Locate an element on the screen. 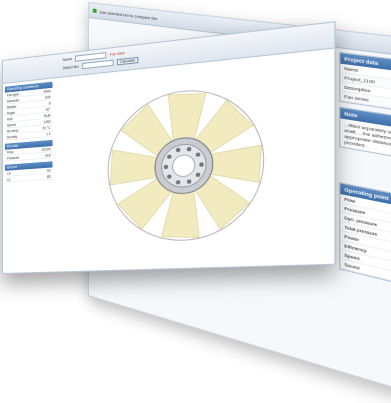  condition-label: Density is located at coordinates (12, 137).